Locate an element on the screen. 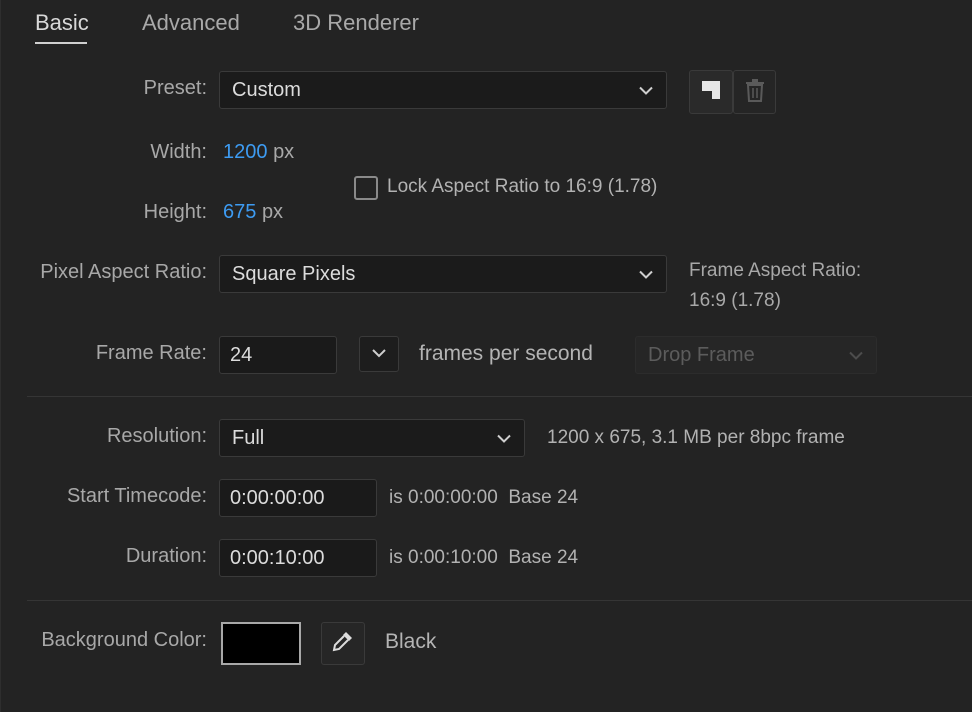 This screenshot has height=712, width=972. pixel-aspect-dropdown: Square Pixels is located at coordinates (443, 274).